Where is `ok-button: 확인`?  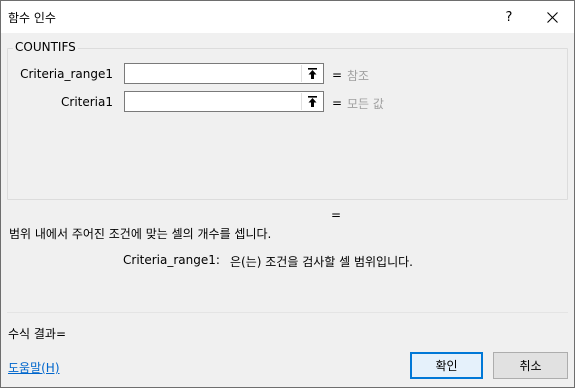
ok-button: 확인 is located at coordinates (446, 365).